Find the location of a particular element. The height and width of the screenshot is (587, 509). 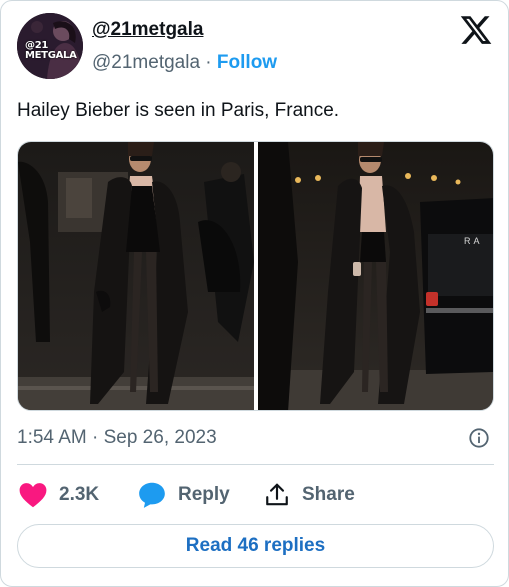

avatar: @21 METGALA is located at coordinates (50, 46).